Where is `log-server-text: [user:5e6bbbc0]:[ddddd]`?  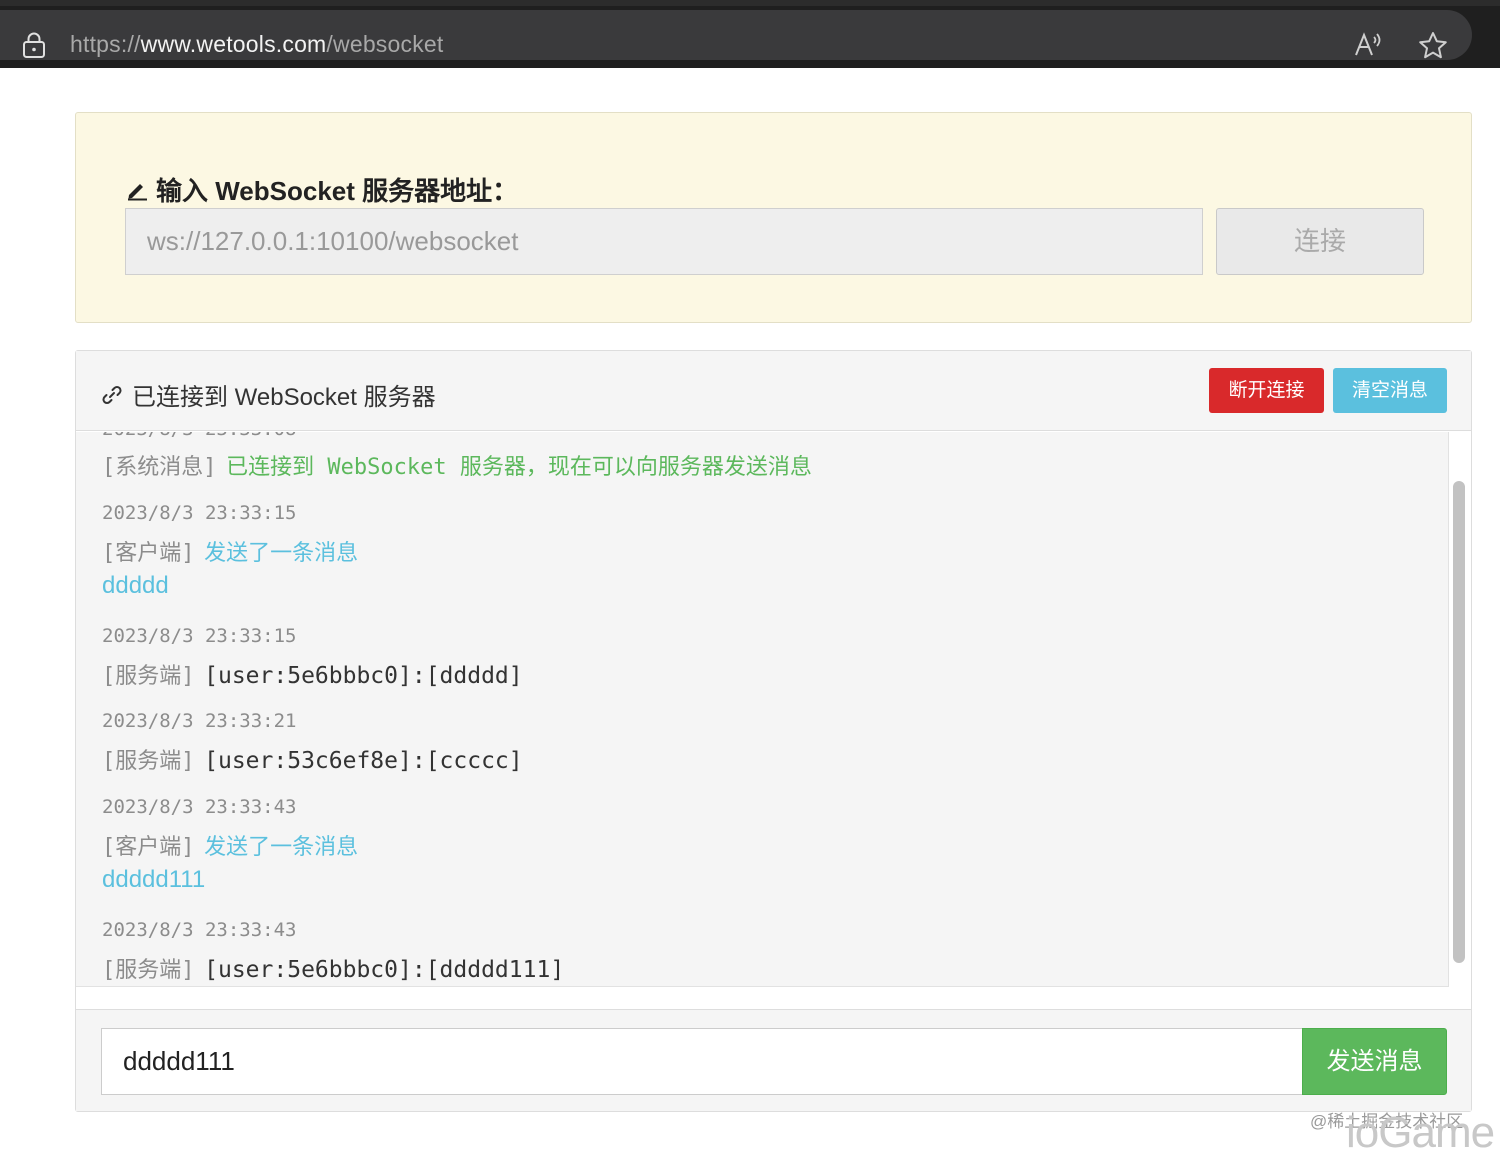
log-server-text: [user:5e6bbbc0]:[ddddd] is located at coordinates (363, 676).